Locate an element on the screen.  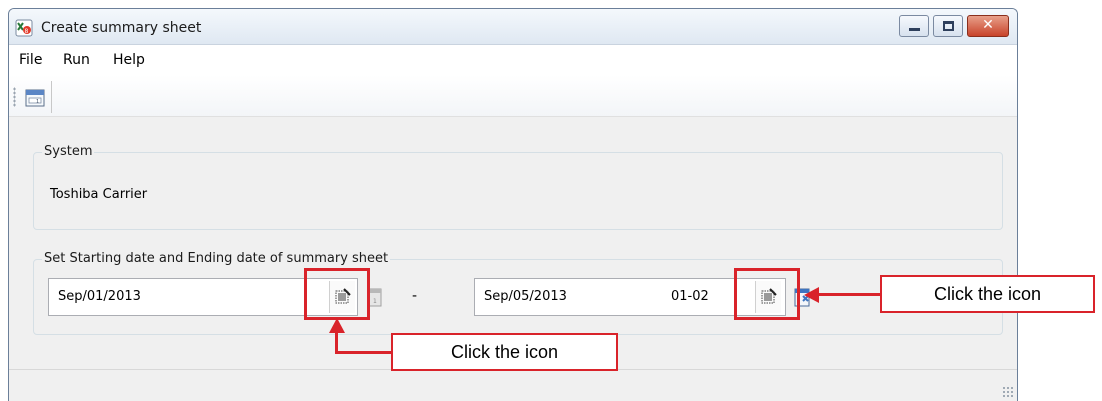
end-date-value: Sep/05/2013 is located at coordinates (525, 296).